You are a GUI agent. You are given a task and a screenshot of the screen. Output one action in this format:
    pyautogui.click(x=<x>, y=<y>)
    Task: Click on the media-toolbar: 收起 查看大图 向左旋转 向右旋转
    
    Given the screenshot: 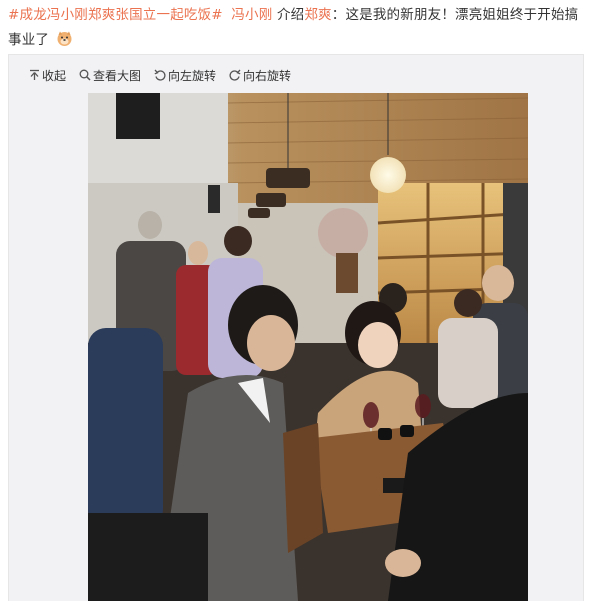 What is the action you would take?
    pyautogui.click(x=166, y=75)
    